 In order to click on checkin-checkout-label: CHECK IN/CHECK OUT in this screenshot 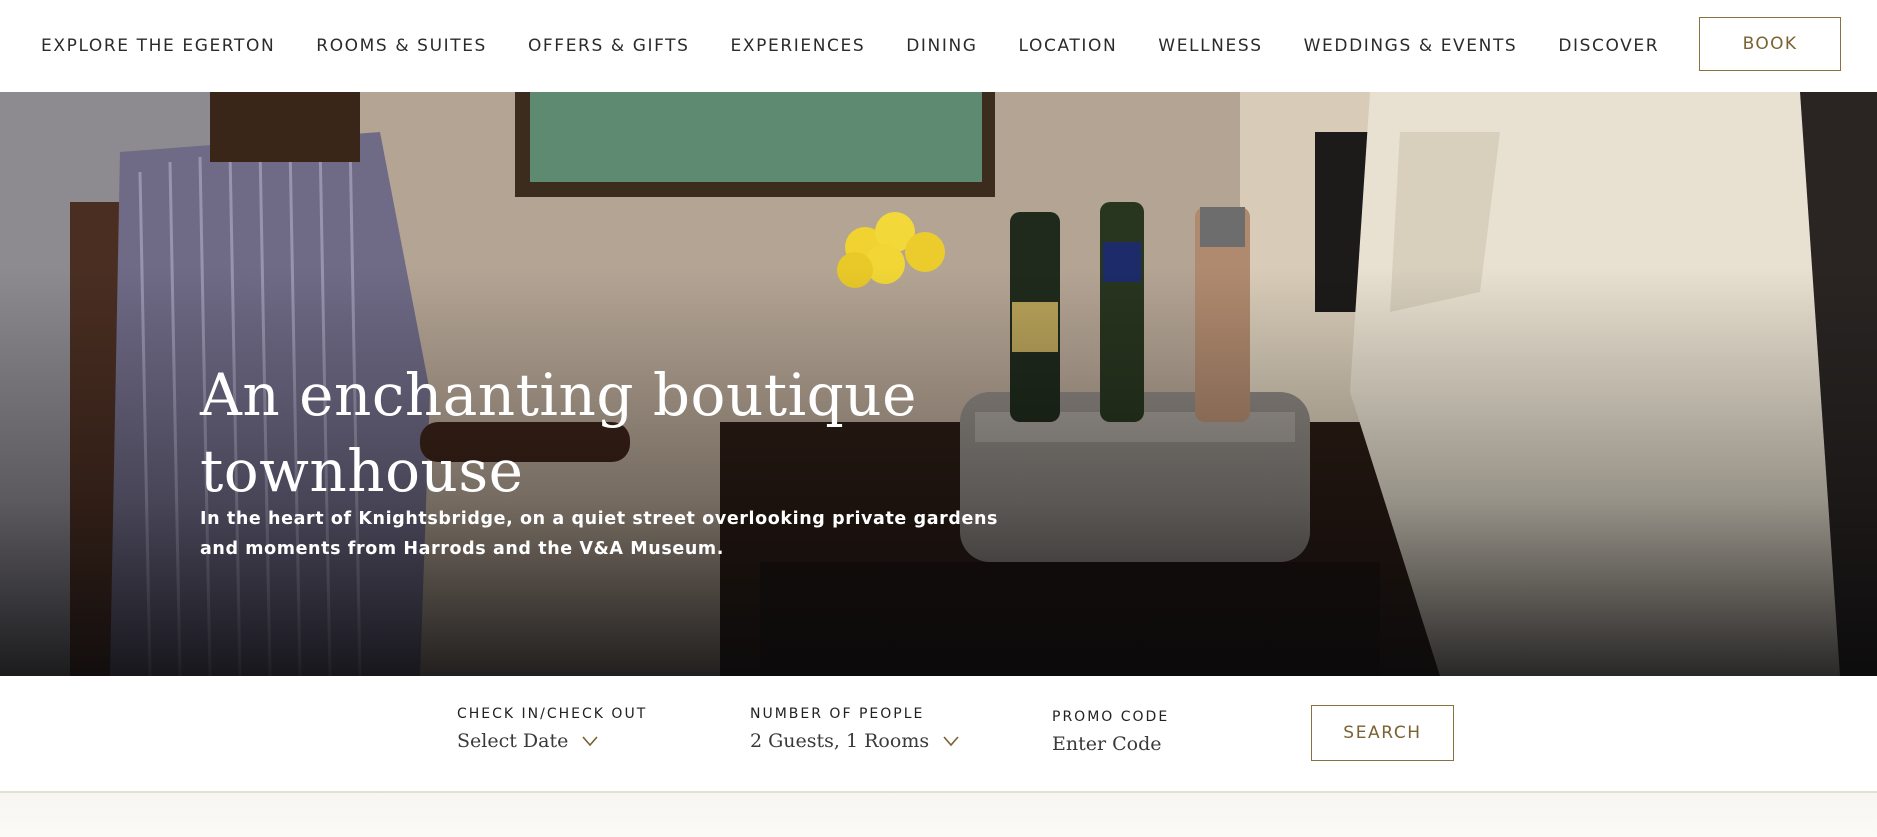, I will do `click(552, 714)`.